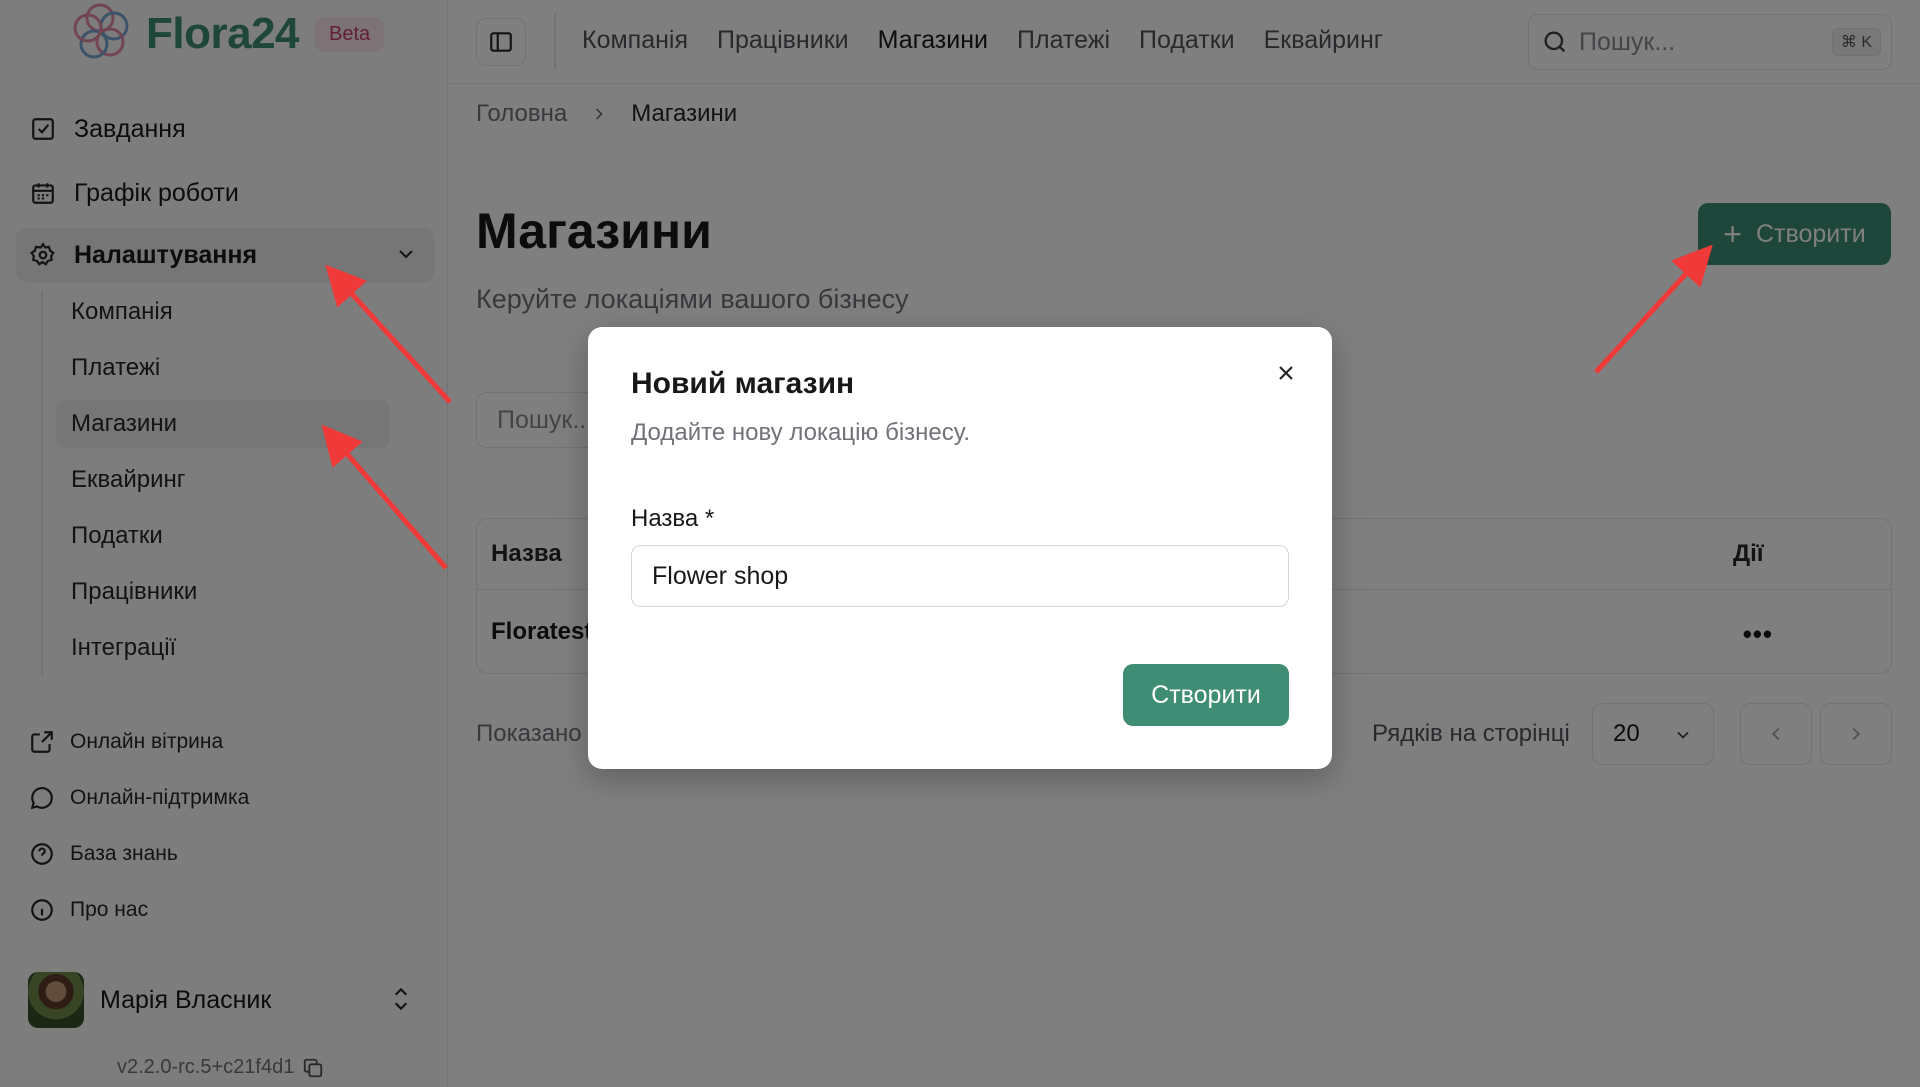 The height and width of the screenshot is (1087, 1920). I want to click on close-icon, so click(1286, 373).